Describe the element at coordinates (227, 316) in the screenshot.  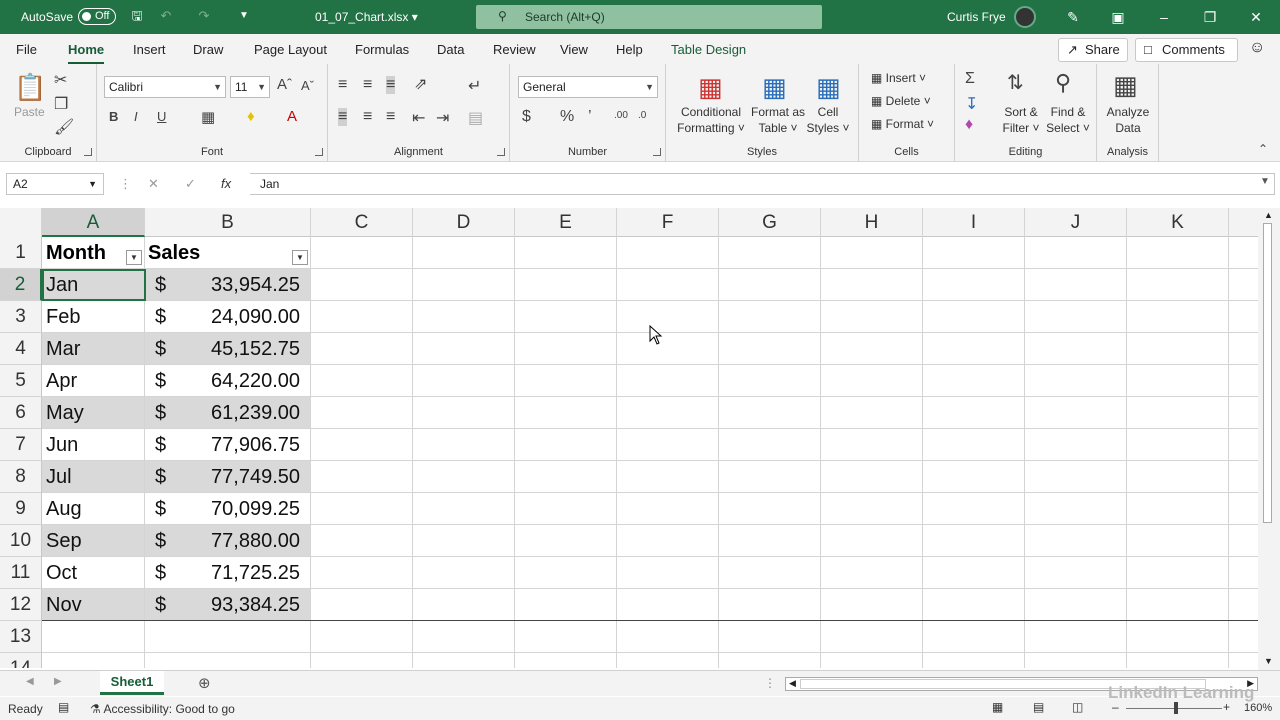
I see `cell-sales: $24,090.00` at that location.